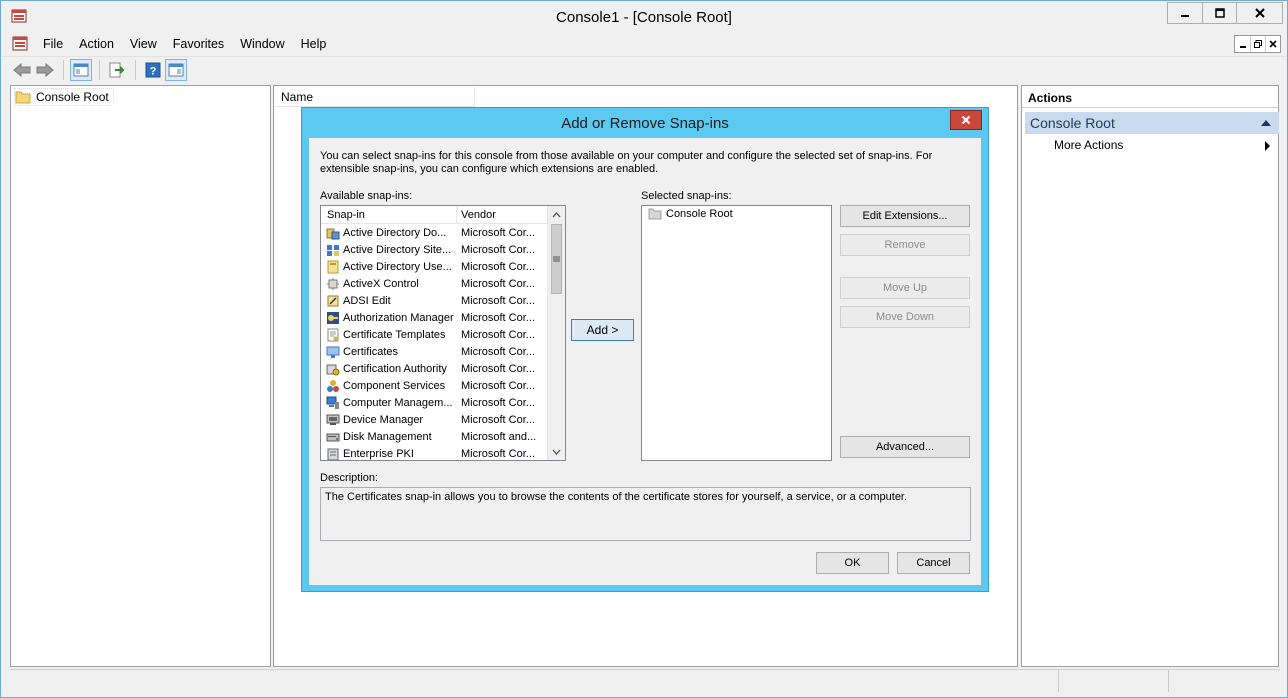 The image size is (1288, 698). I want to click on scroll-down-button, so click(556, 451).